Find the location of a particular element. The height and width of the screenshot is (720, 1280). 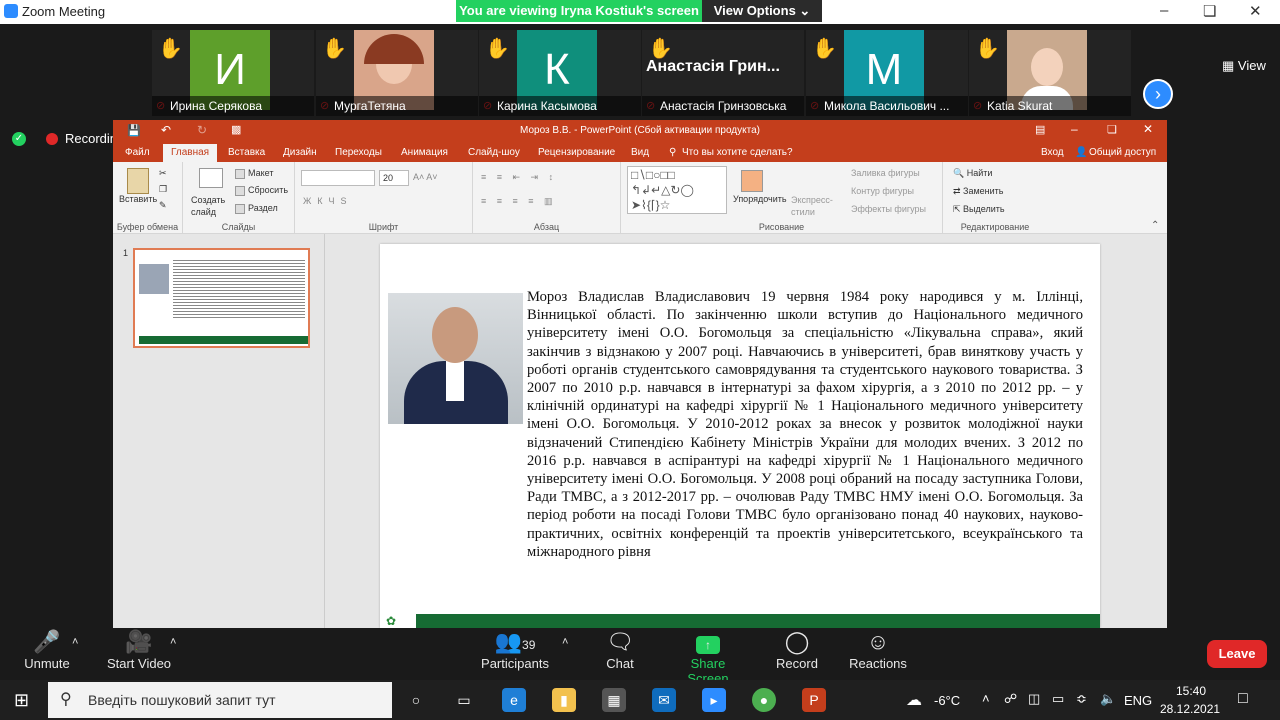

close-icon: ✕ is located at coordinates (1255, 11).